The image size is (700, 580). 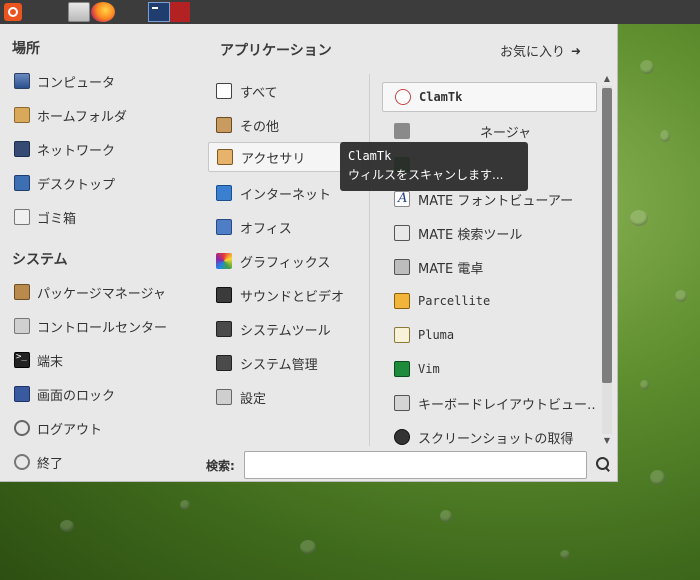 What do you see at coordinates (103, 12) in the screenshot?
I see `firefox-icon` at bounding box center [103, 12].